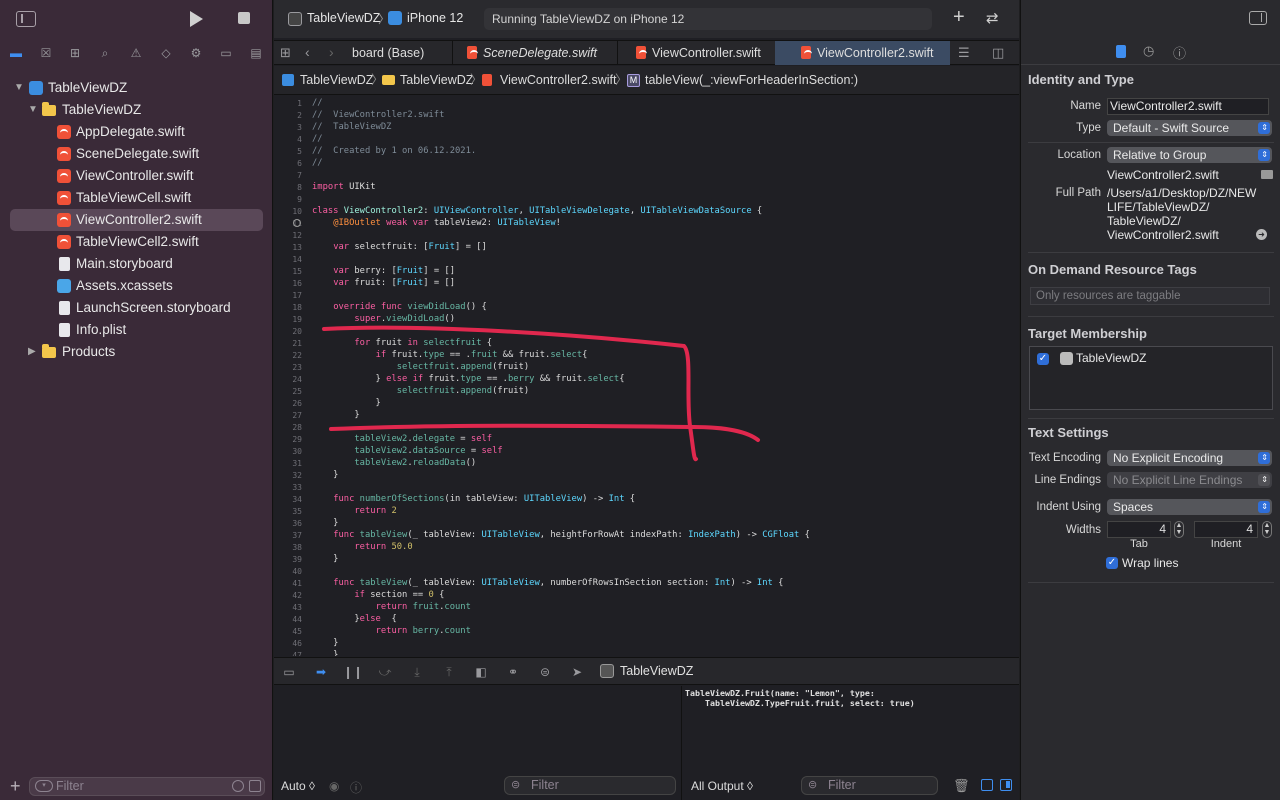  Describe the element at coordinates (196, 19) in the screenshot. I see `run-button` at that location.